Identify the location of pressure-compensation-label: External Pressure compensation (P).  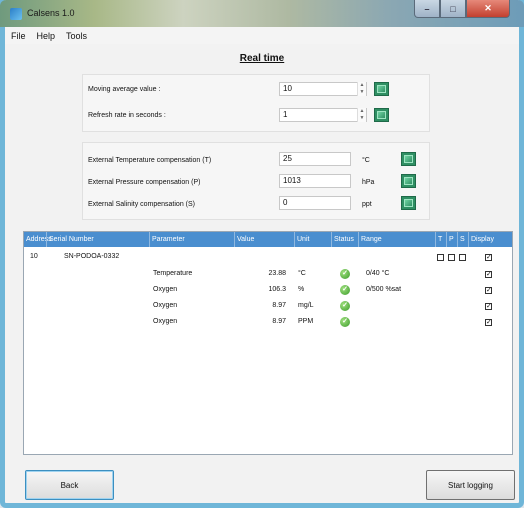
(144, 182).